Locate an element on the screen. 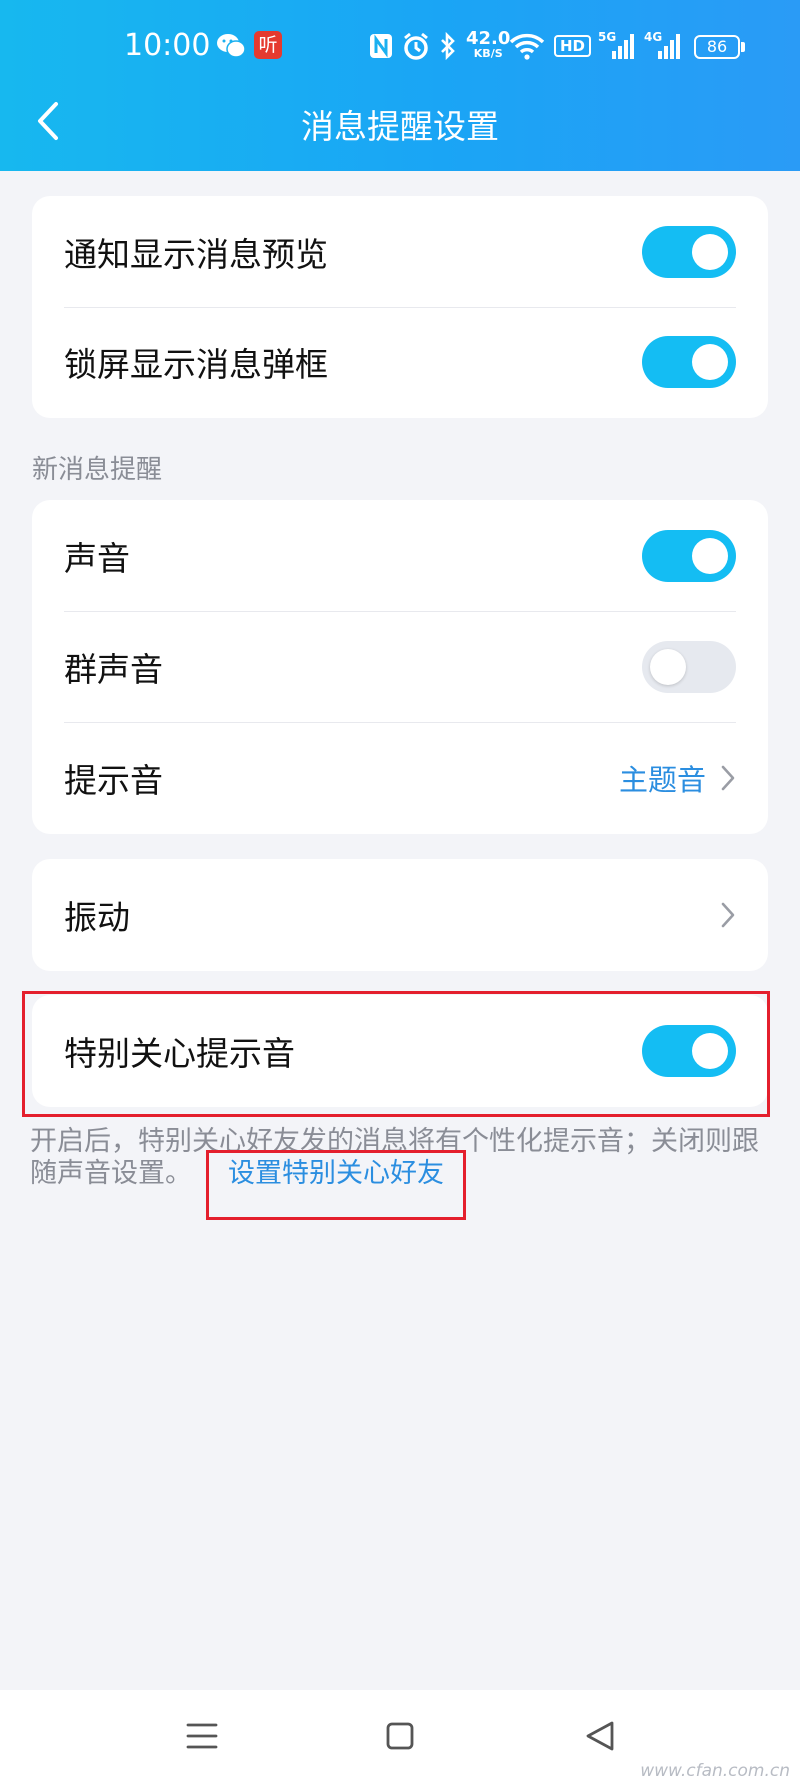 The height and width of the screenshot is (1787, 800). group-sound-row: 群声音 is located at coordinates (400, 667).